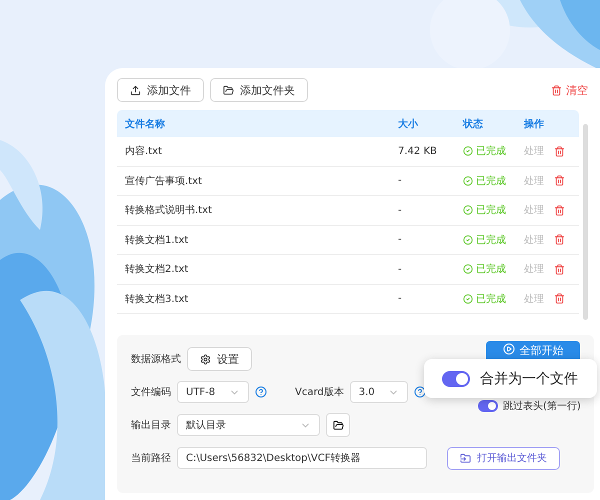 The width and height of the screenshot is (600, 500). What do you see at coordinates (473, 124) in the screenshot?
I see `column-header: 状态` at bounding box center [473, 124].